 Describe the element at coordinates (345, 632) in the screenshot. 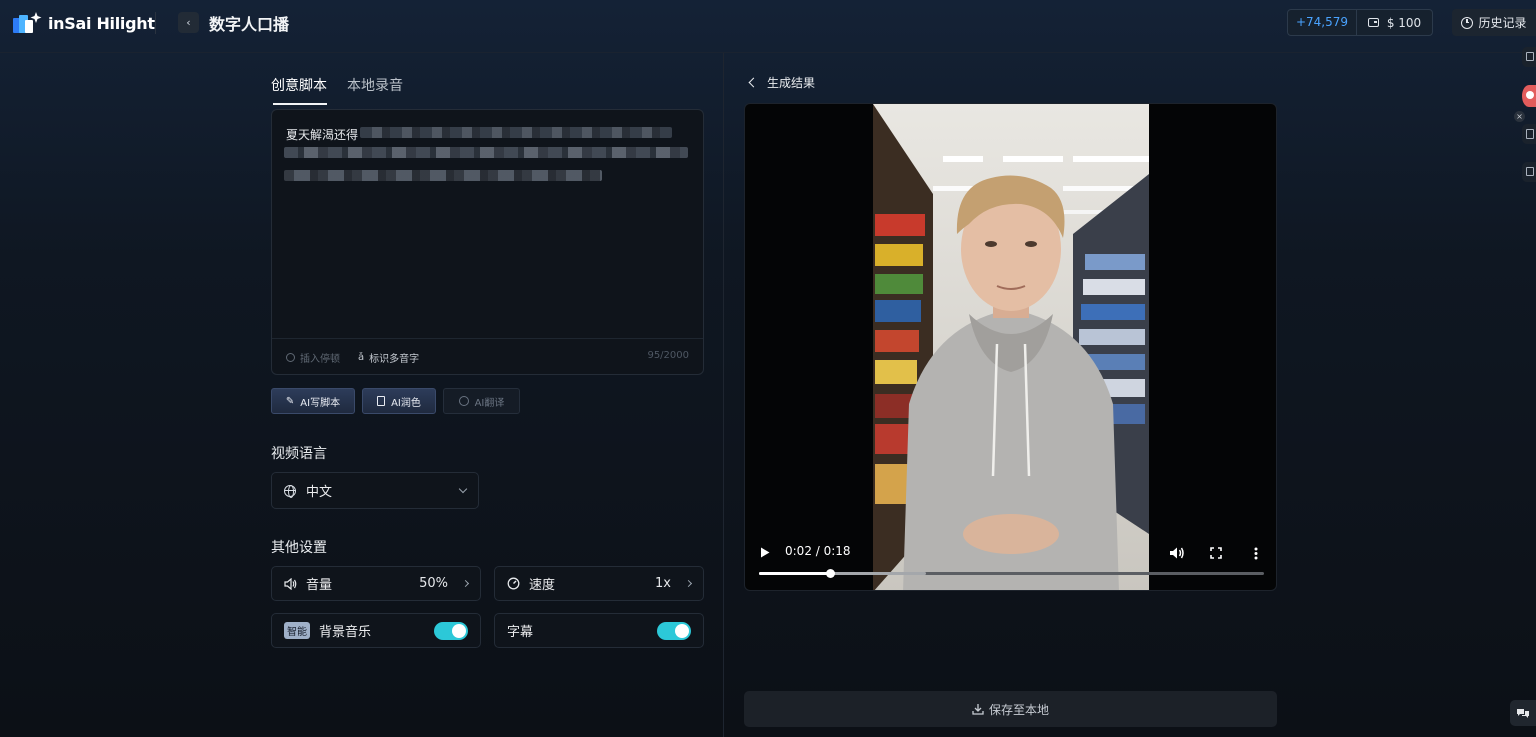

I see `bgm-label: 背景音乐` at that location.